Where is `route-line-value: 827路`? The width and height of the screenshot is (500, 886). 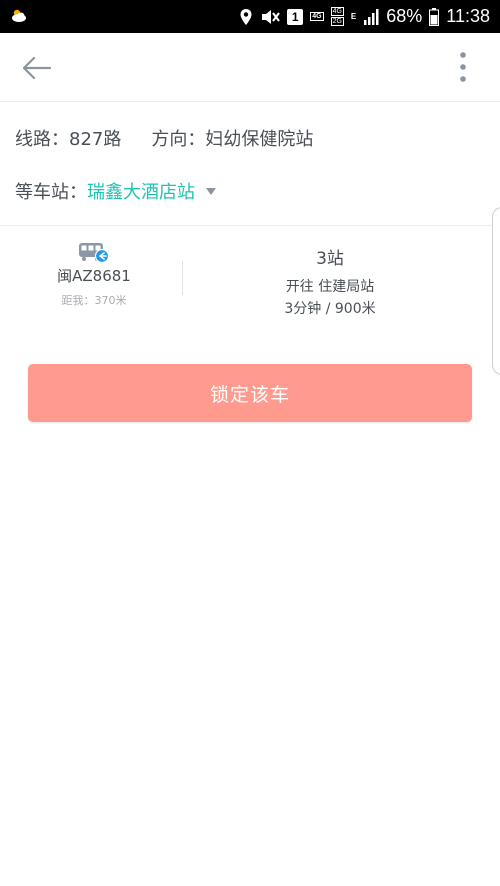
route-line-value: 827路 is located at coordinates (95, 139).